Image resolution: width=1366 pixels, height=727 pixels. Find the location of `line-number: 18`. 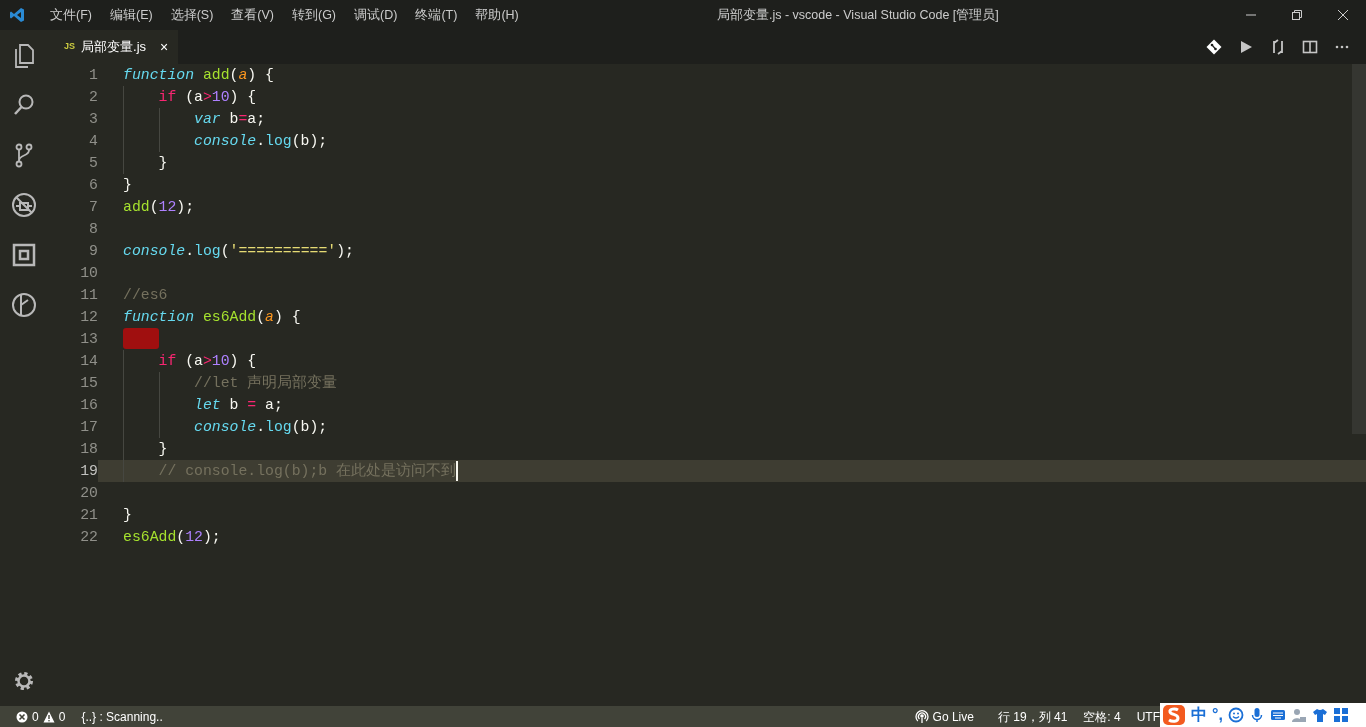

line-number: 18 is located at coordinates (88, 449).